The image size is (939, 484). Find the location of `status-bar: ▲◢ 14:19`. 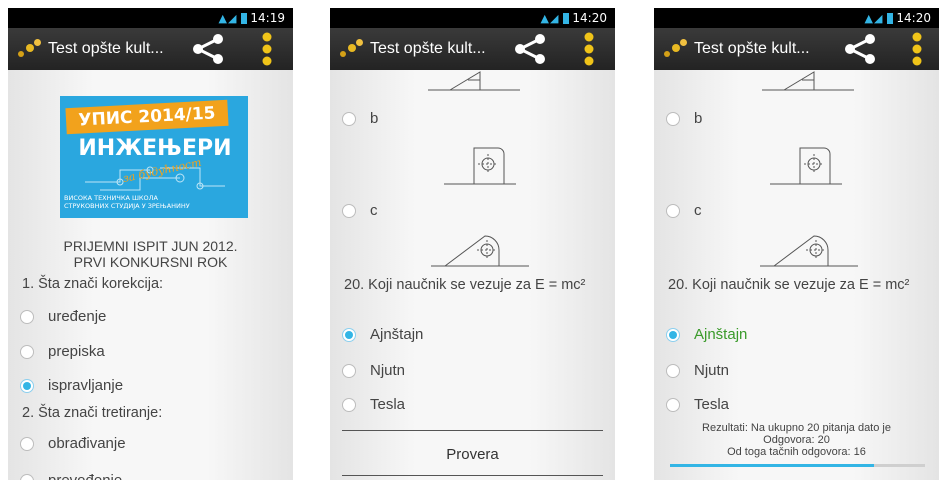

status-bar: ▲◢ 14:19 is located at coordinates (150, 18).